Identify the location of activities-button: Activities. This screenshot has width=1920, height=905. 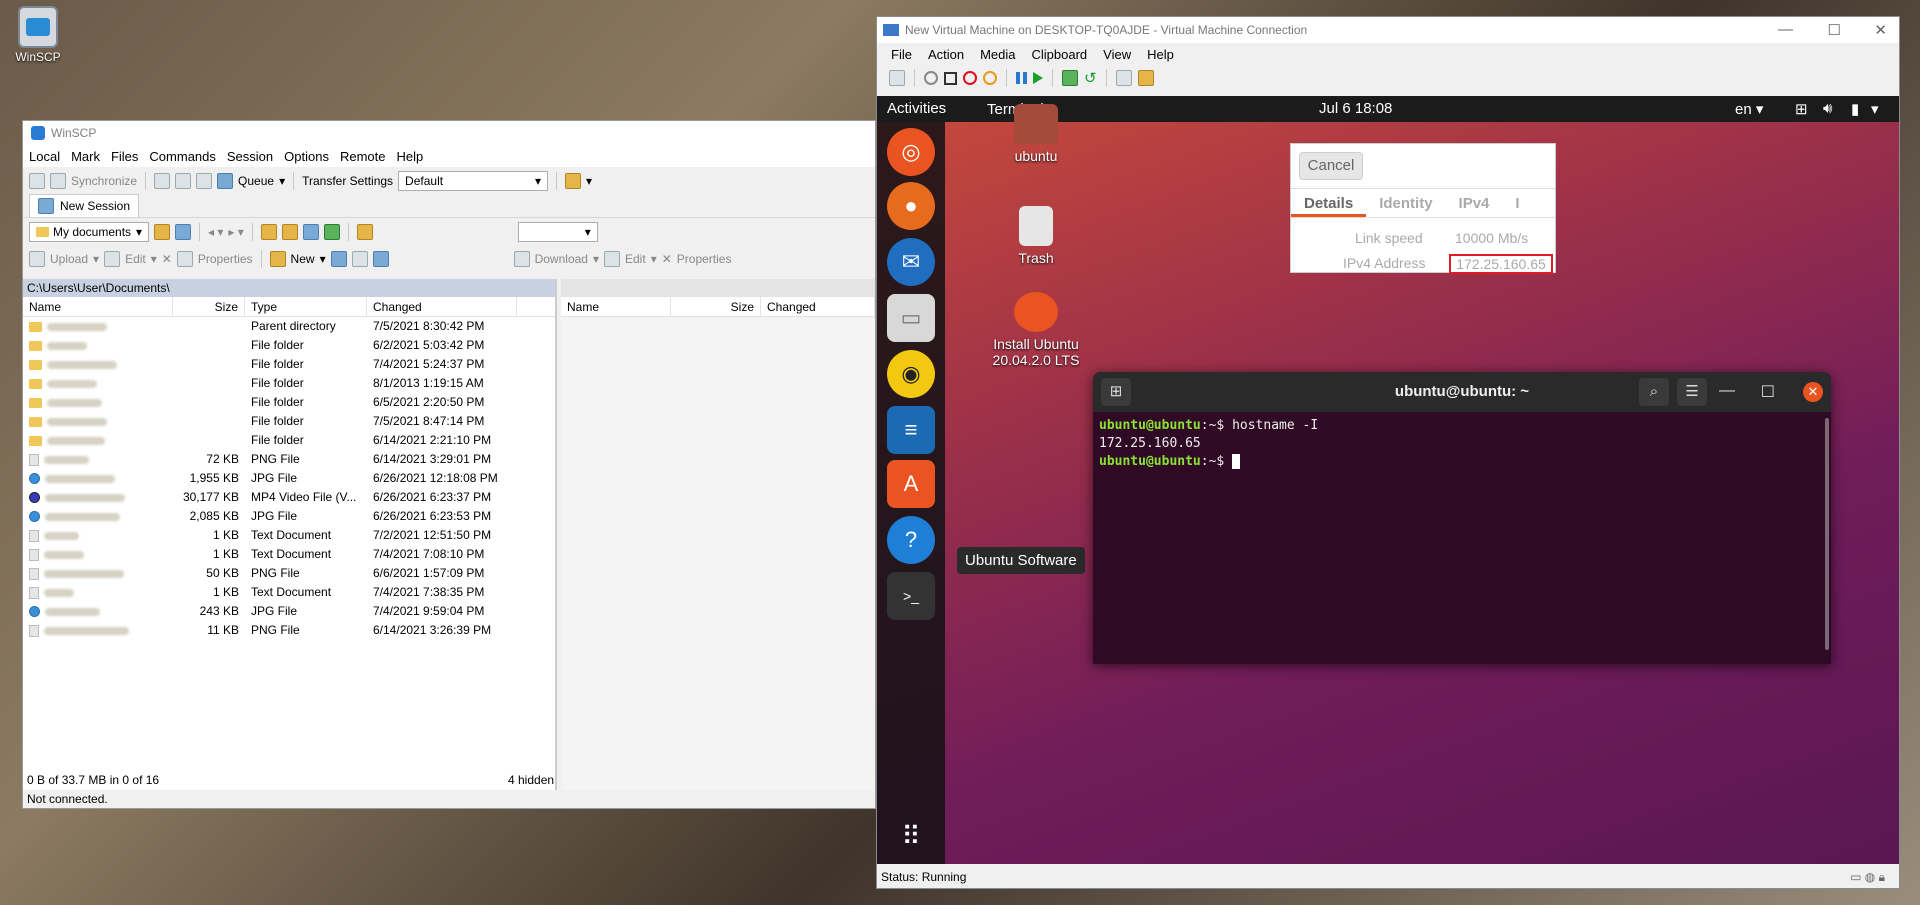
(916, 108).